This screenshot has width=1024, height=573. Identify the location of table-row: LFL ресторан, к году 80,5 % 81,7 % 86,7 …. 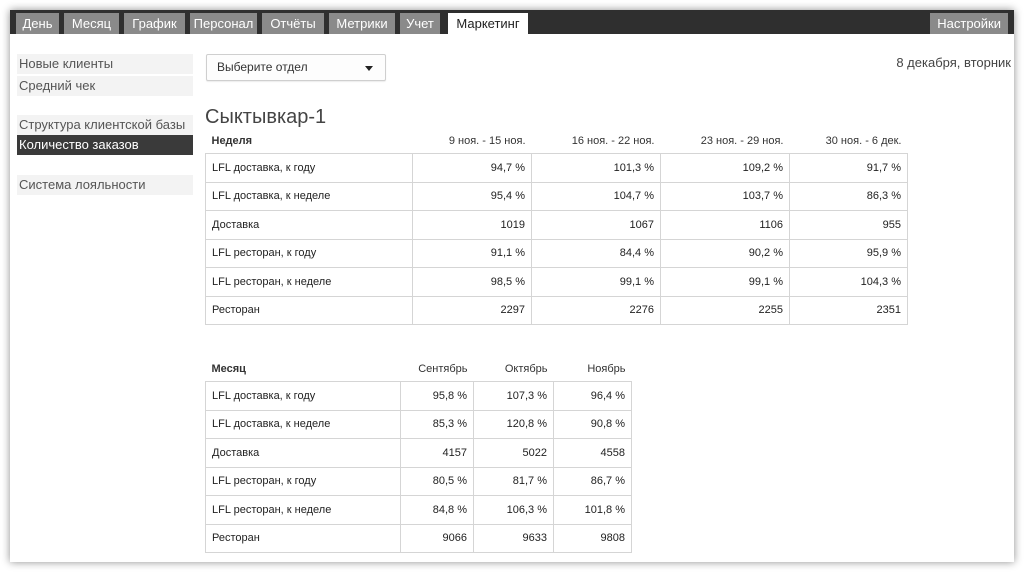
(418, 481).